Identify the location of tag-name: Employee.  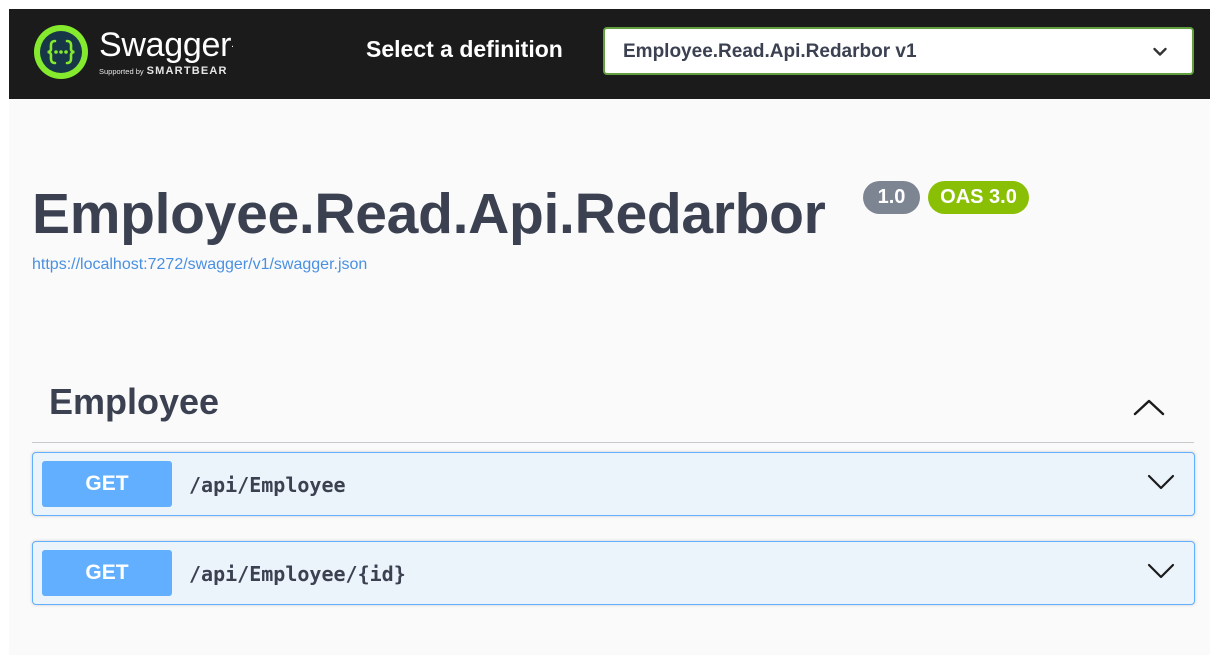
(134, 401).